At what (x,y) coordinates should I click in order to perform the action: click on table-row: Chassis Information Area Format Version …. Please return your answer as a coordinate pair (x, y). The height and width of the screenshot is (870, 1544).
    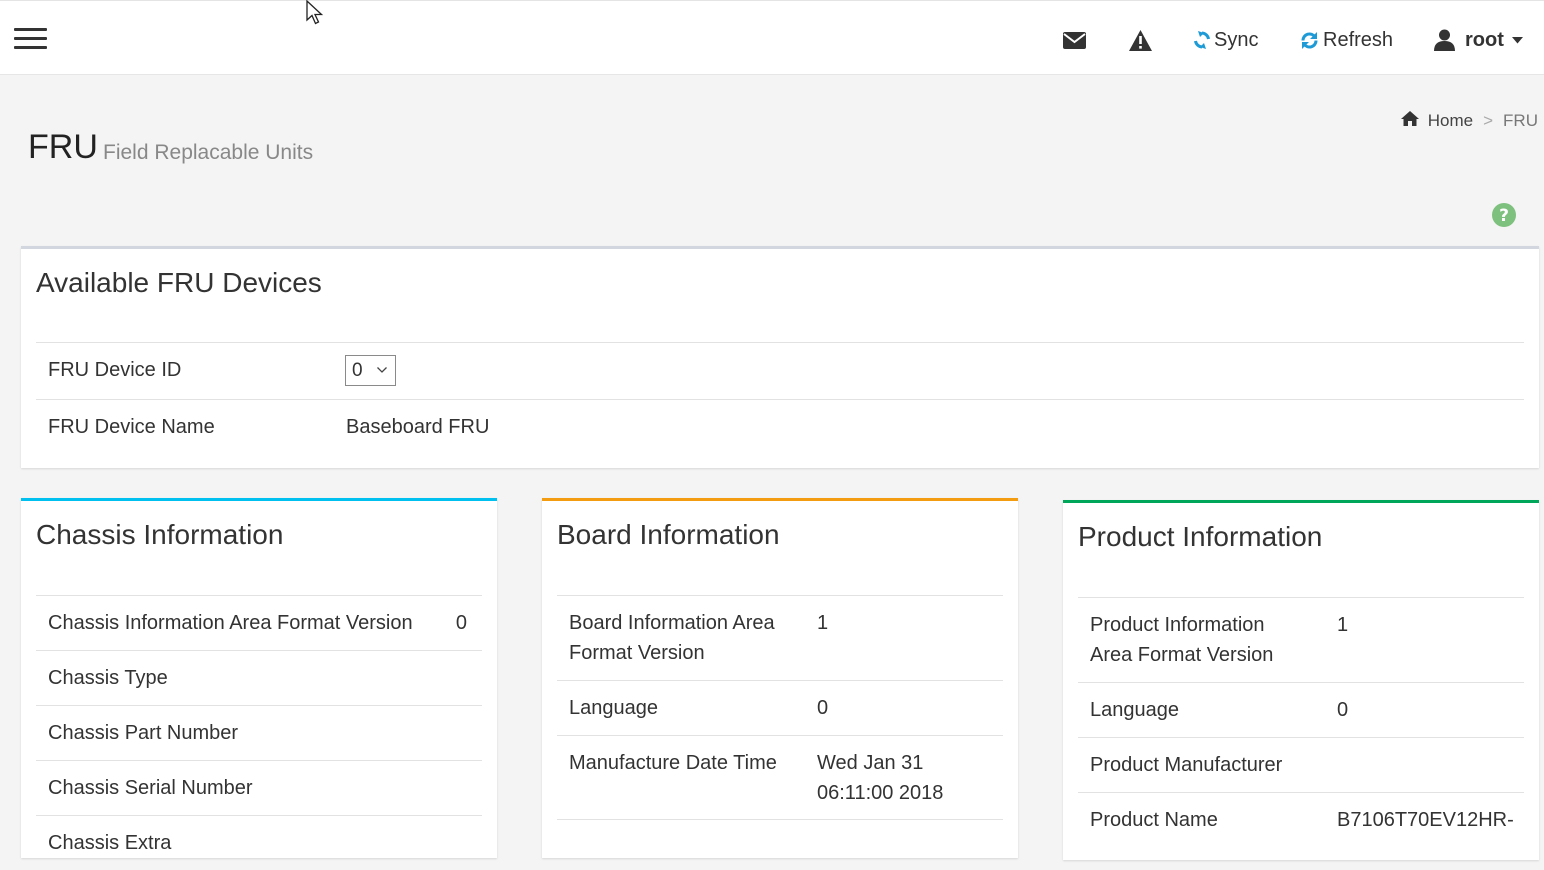
    Looking at the image, I should click on (259, 622).